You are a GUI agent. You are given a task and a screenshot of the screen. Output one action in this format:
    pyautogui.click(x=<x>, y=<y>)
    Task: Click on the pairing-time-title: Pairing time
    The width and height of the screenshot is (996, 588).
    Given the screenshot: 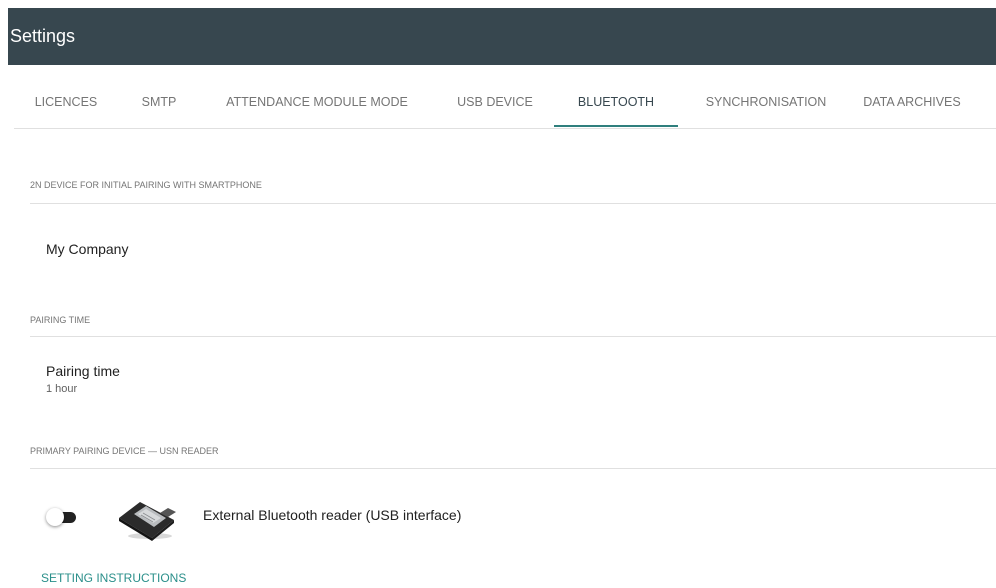 What is the action you would take?
    pyautogui.click(x=83, y=371)
    